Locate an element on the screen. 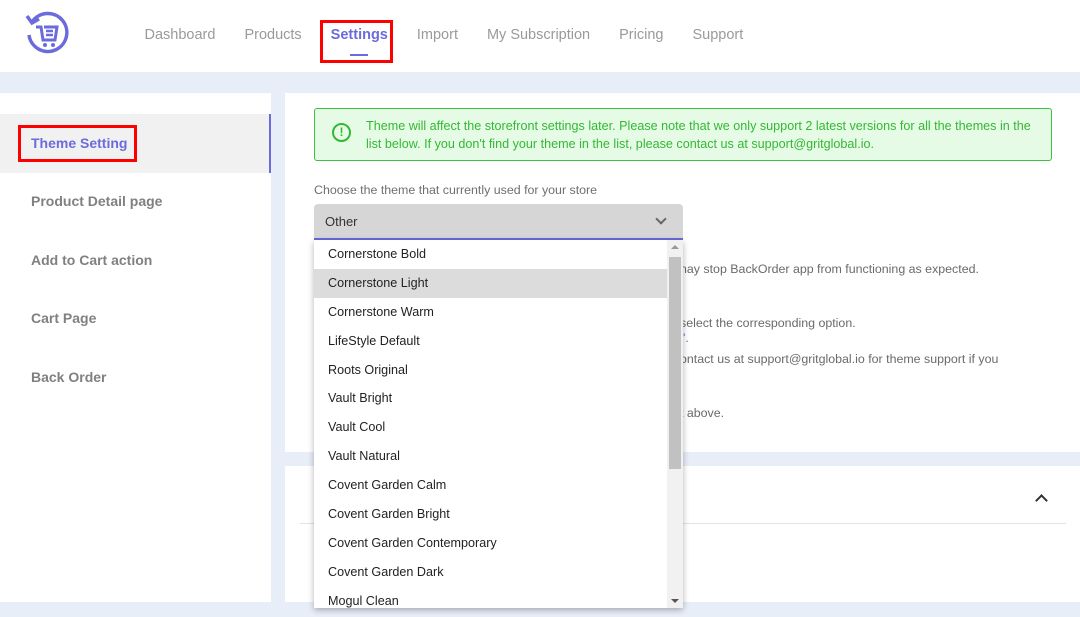  scrollbar-thumb is located at coordinates (675, 363).